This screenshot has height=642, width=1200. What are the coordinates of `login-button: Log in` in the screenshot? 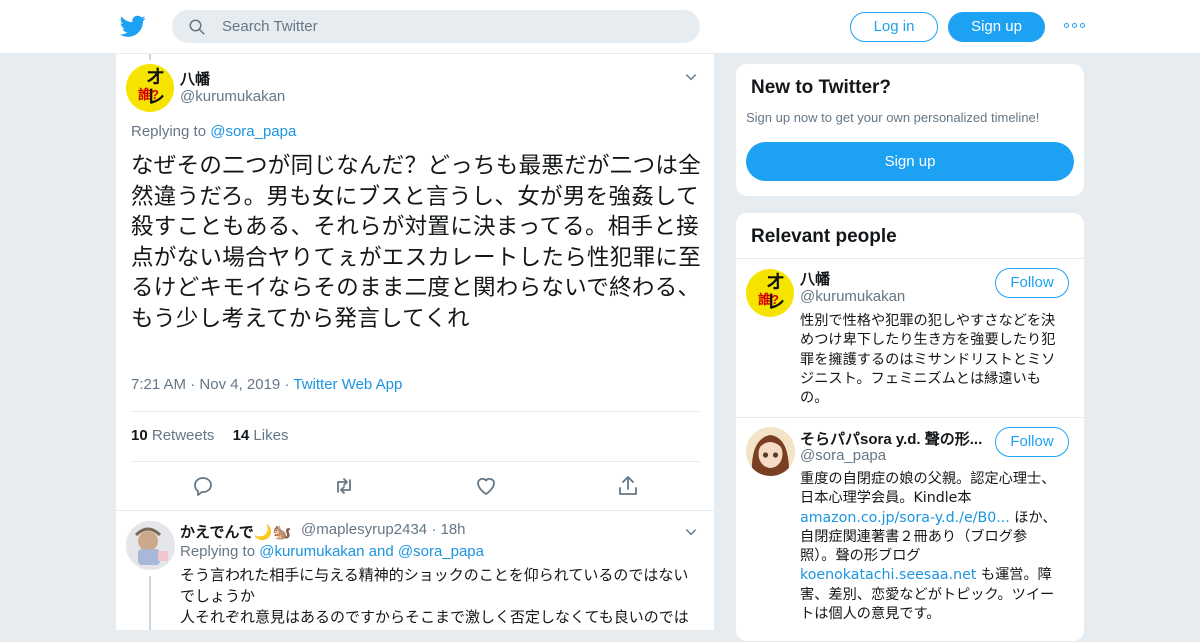 It's located at (894, 27).